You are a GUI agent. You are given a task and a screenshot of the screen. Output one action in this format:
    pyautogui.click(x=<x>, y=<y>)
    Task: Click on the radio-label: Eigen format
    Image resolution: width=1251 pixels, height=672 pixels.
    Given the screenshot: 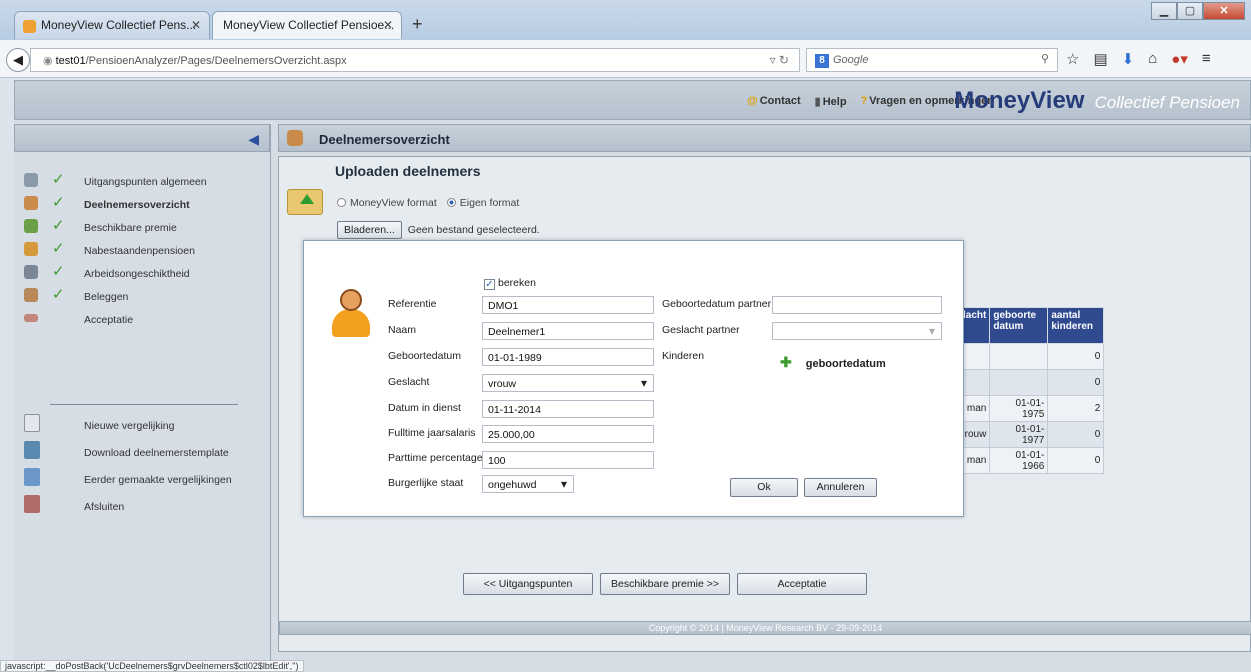 What is the action you would take?
    pyautogui.click(x=489, y=203)
    